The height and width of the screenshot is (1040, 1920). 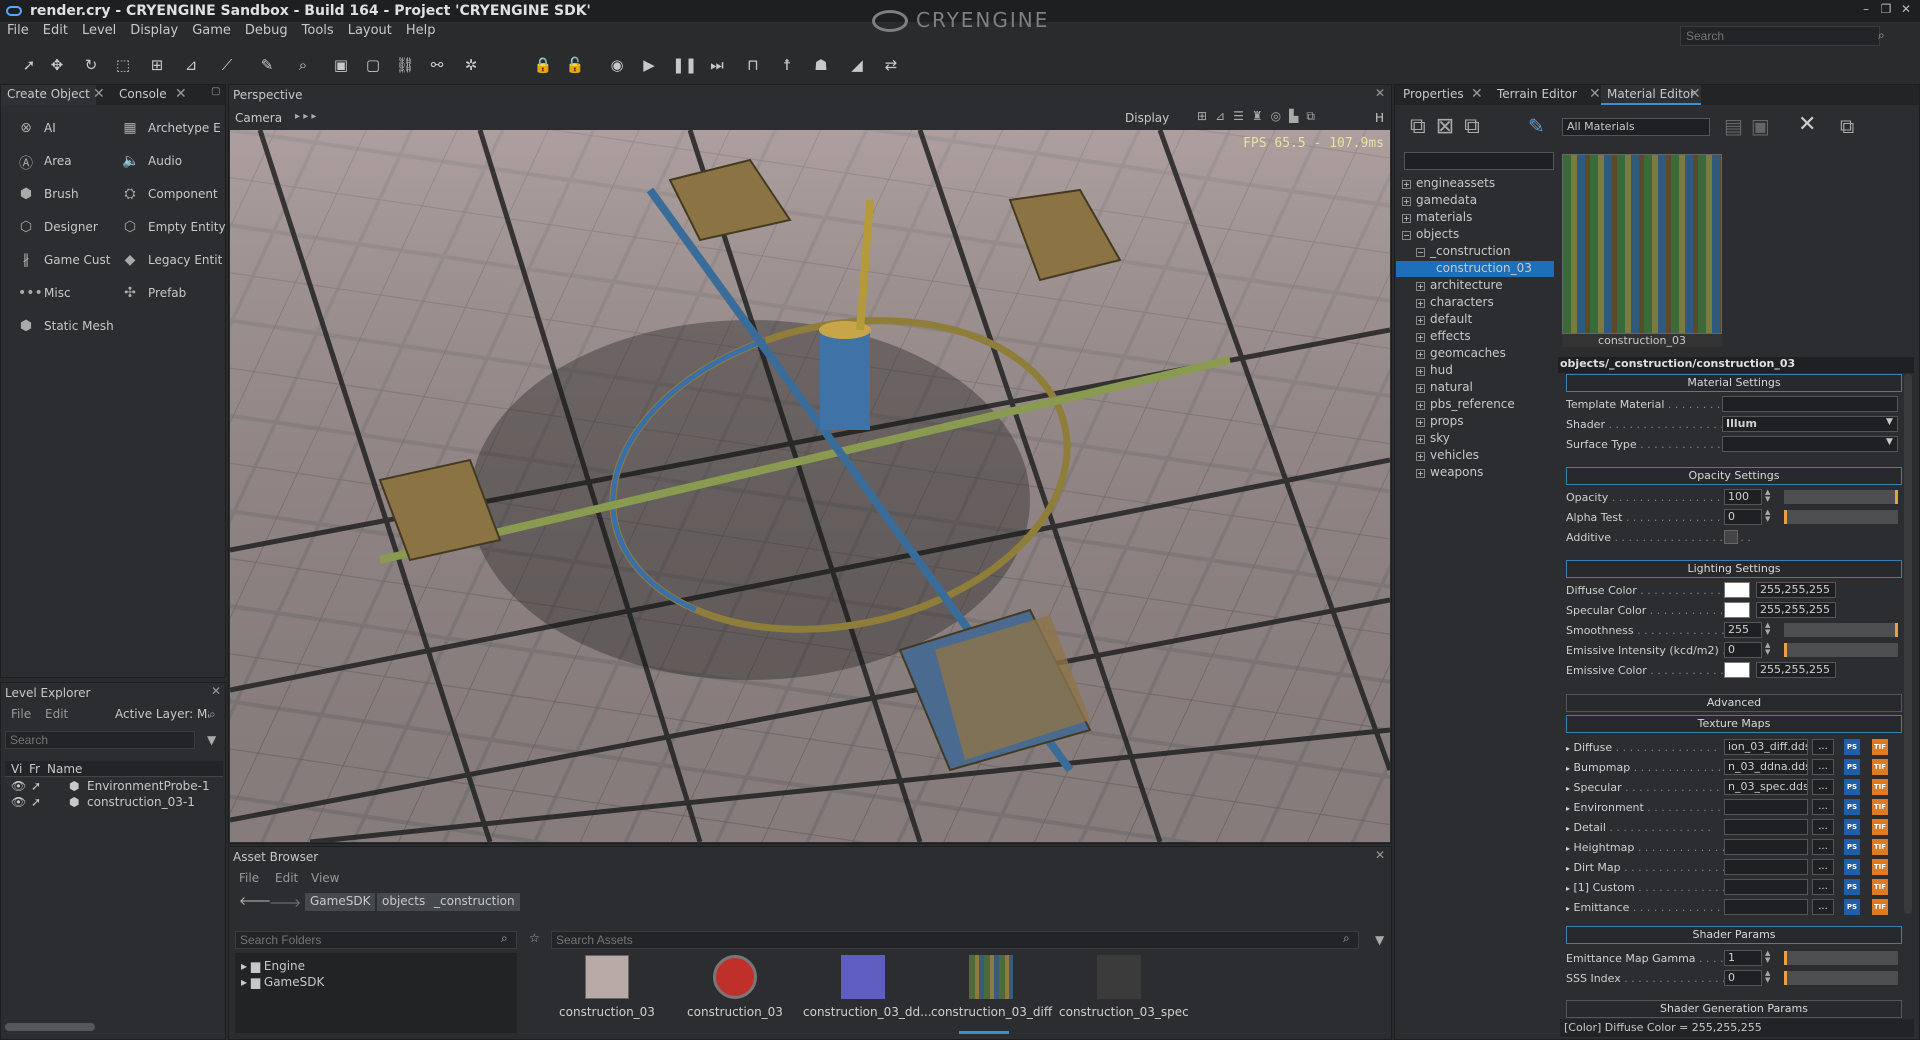 What do you see at coordinates (984, 1032) in the screenshot?
I see `zoom-slider` at bounding box center [984, 1032].